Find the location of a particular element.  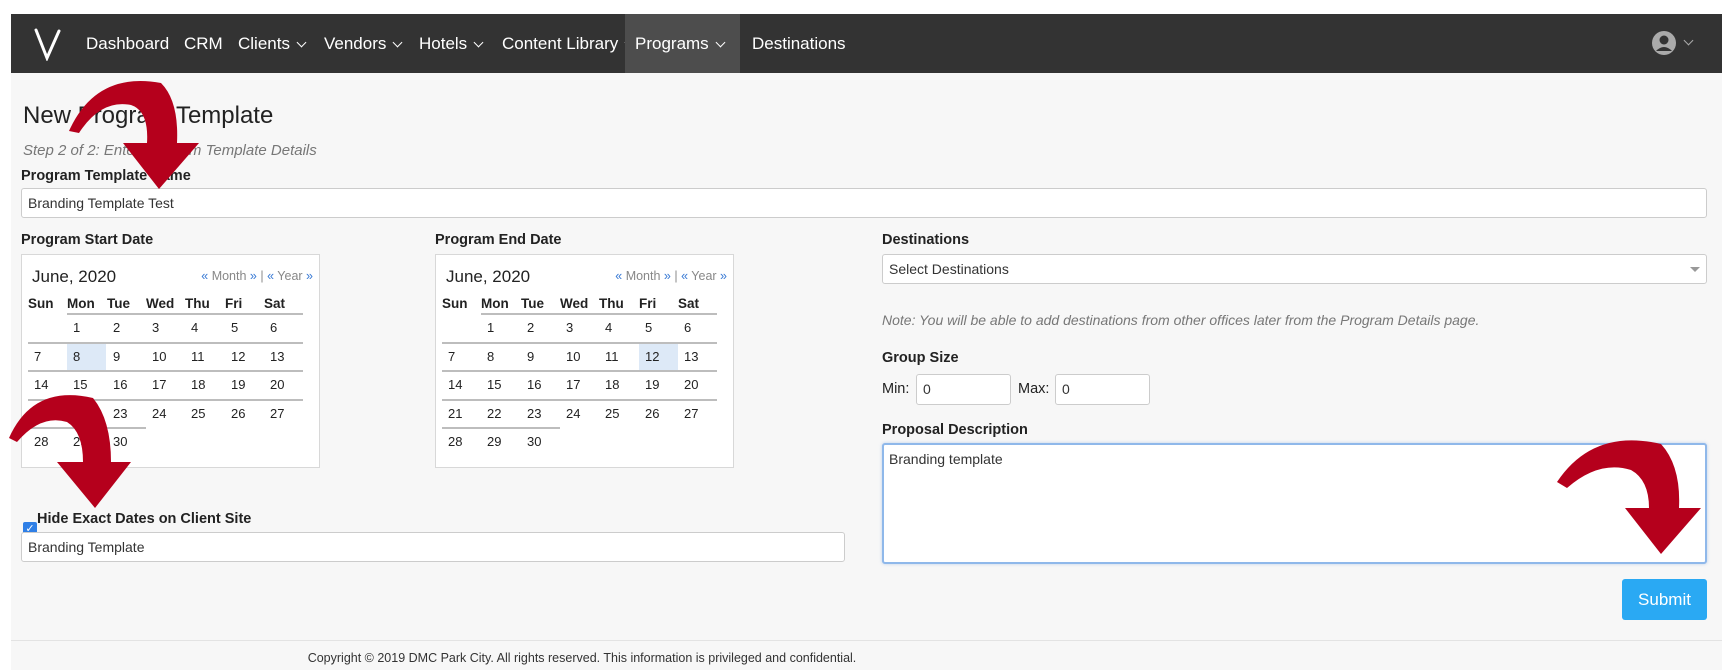

logo-icon is located at coordinates (48, 44).